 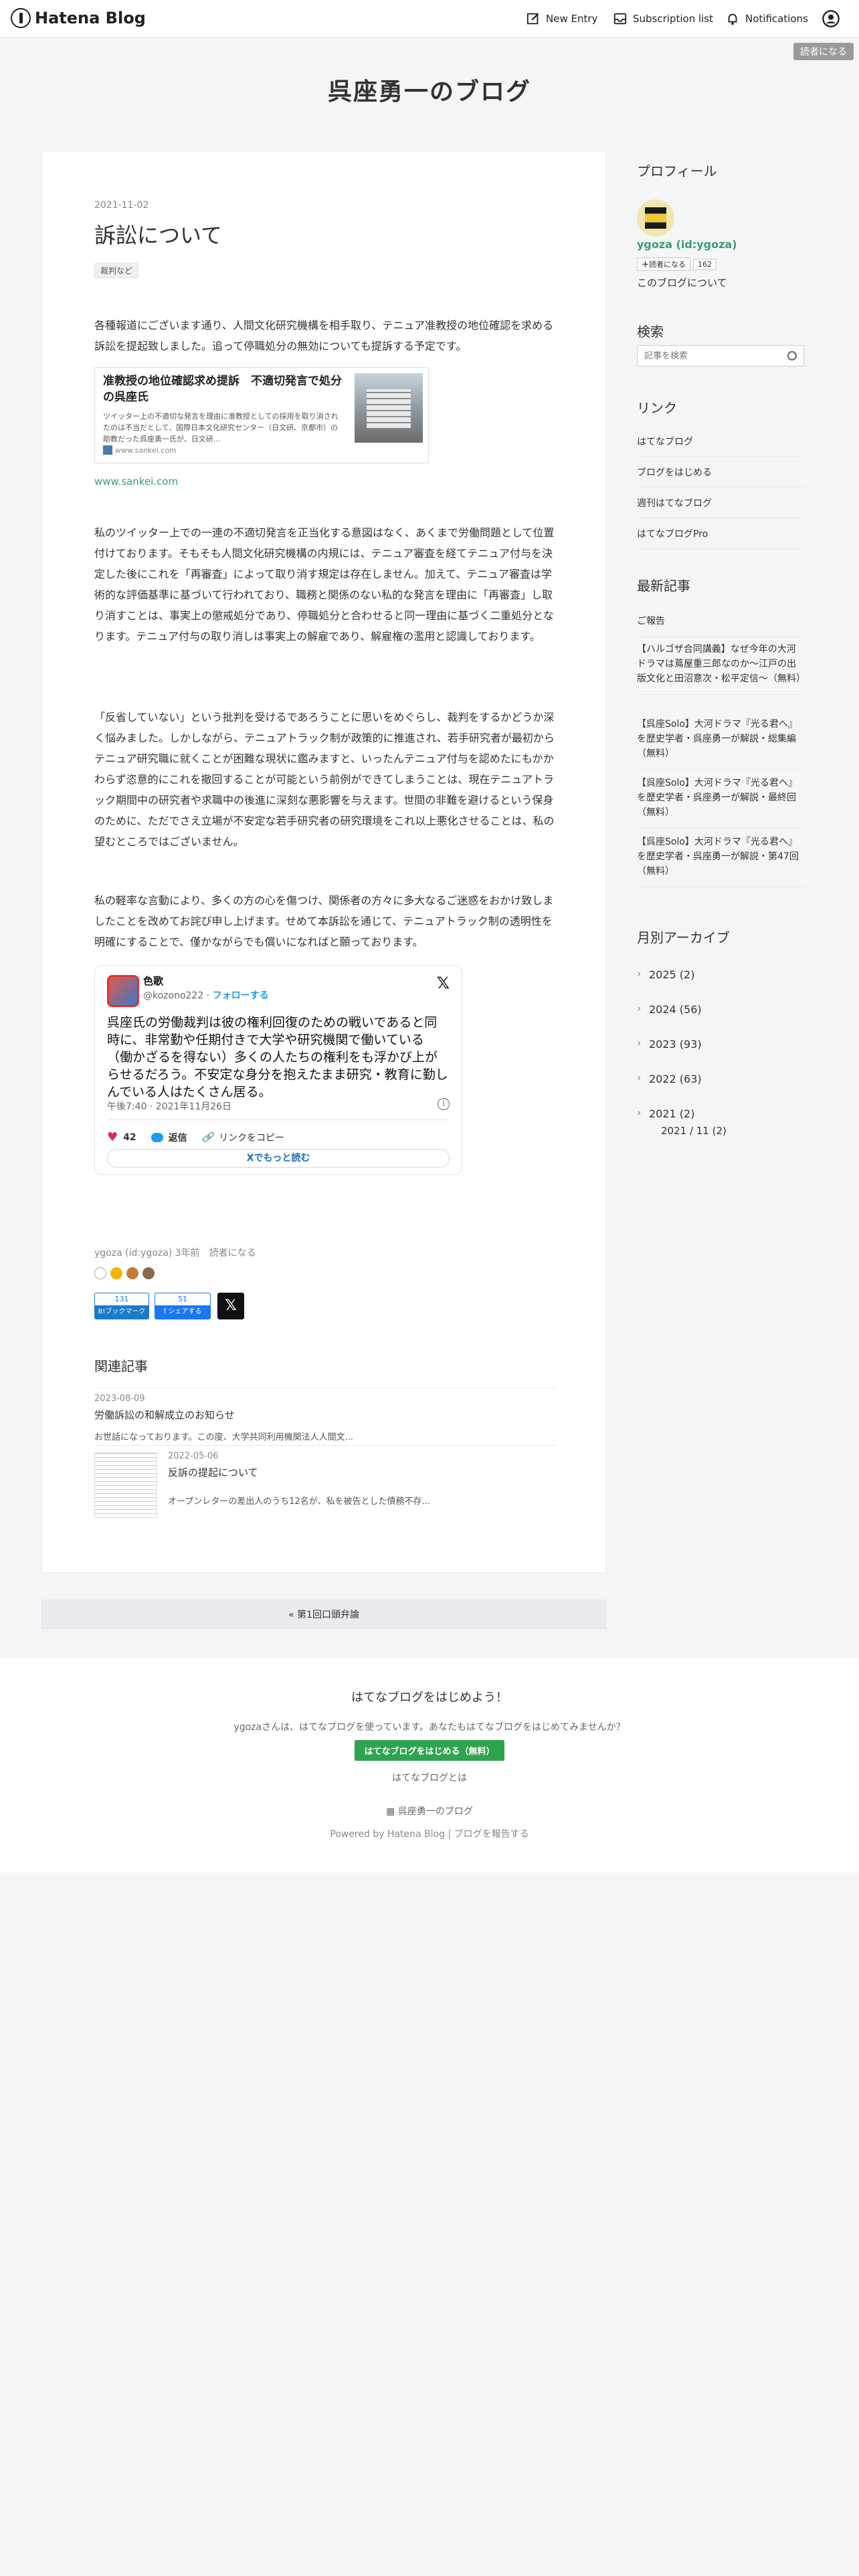 I want to click on link-item: はてなブログPro, so click(x=720, y=538).